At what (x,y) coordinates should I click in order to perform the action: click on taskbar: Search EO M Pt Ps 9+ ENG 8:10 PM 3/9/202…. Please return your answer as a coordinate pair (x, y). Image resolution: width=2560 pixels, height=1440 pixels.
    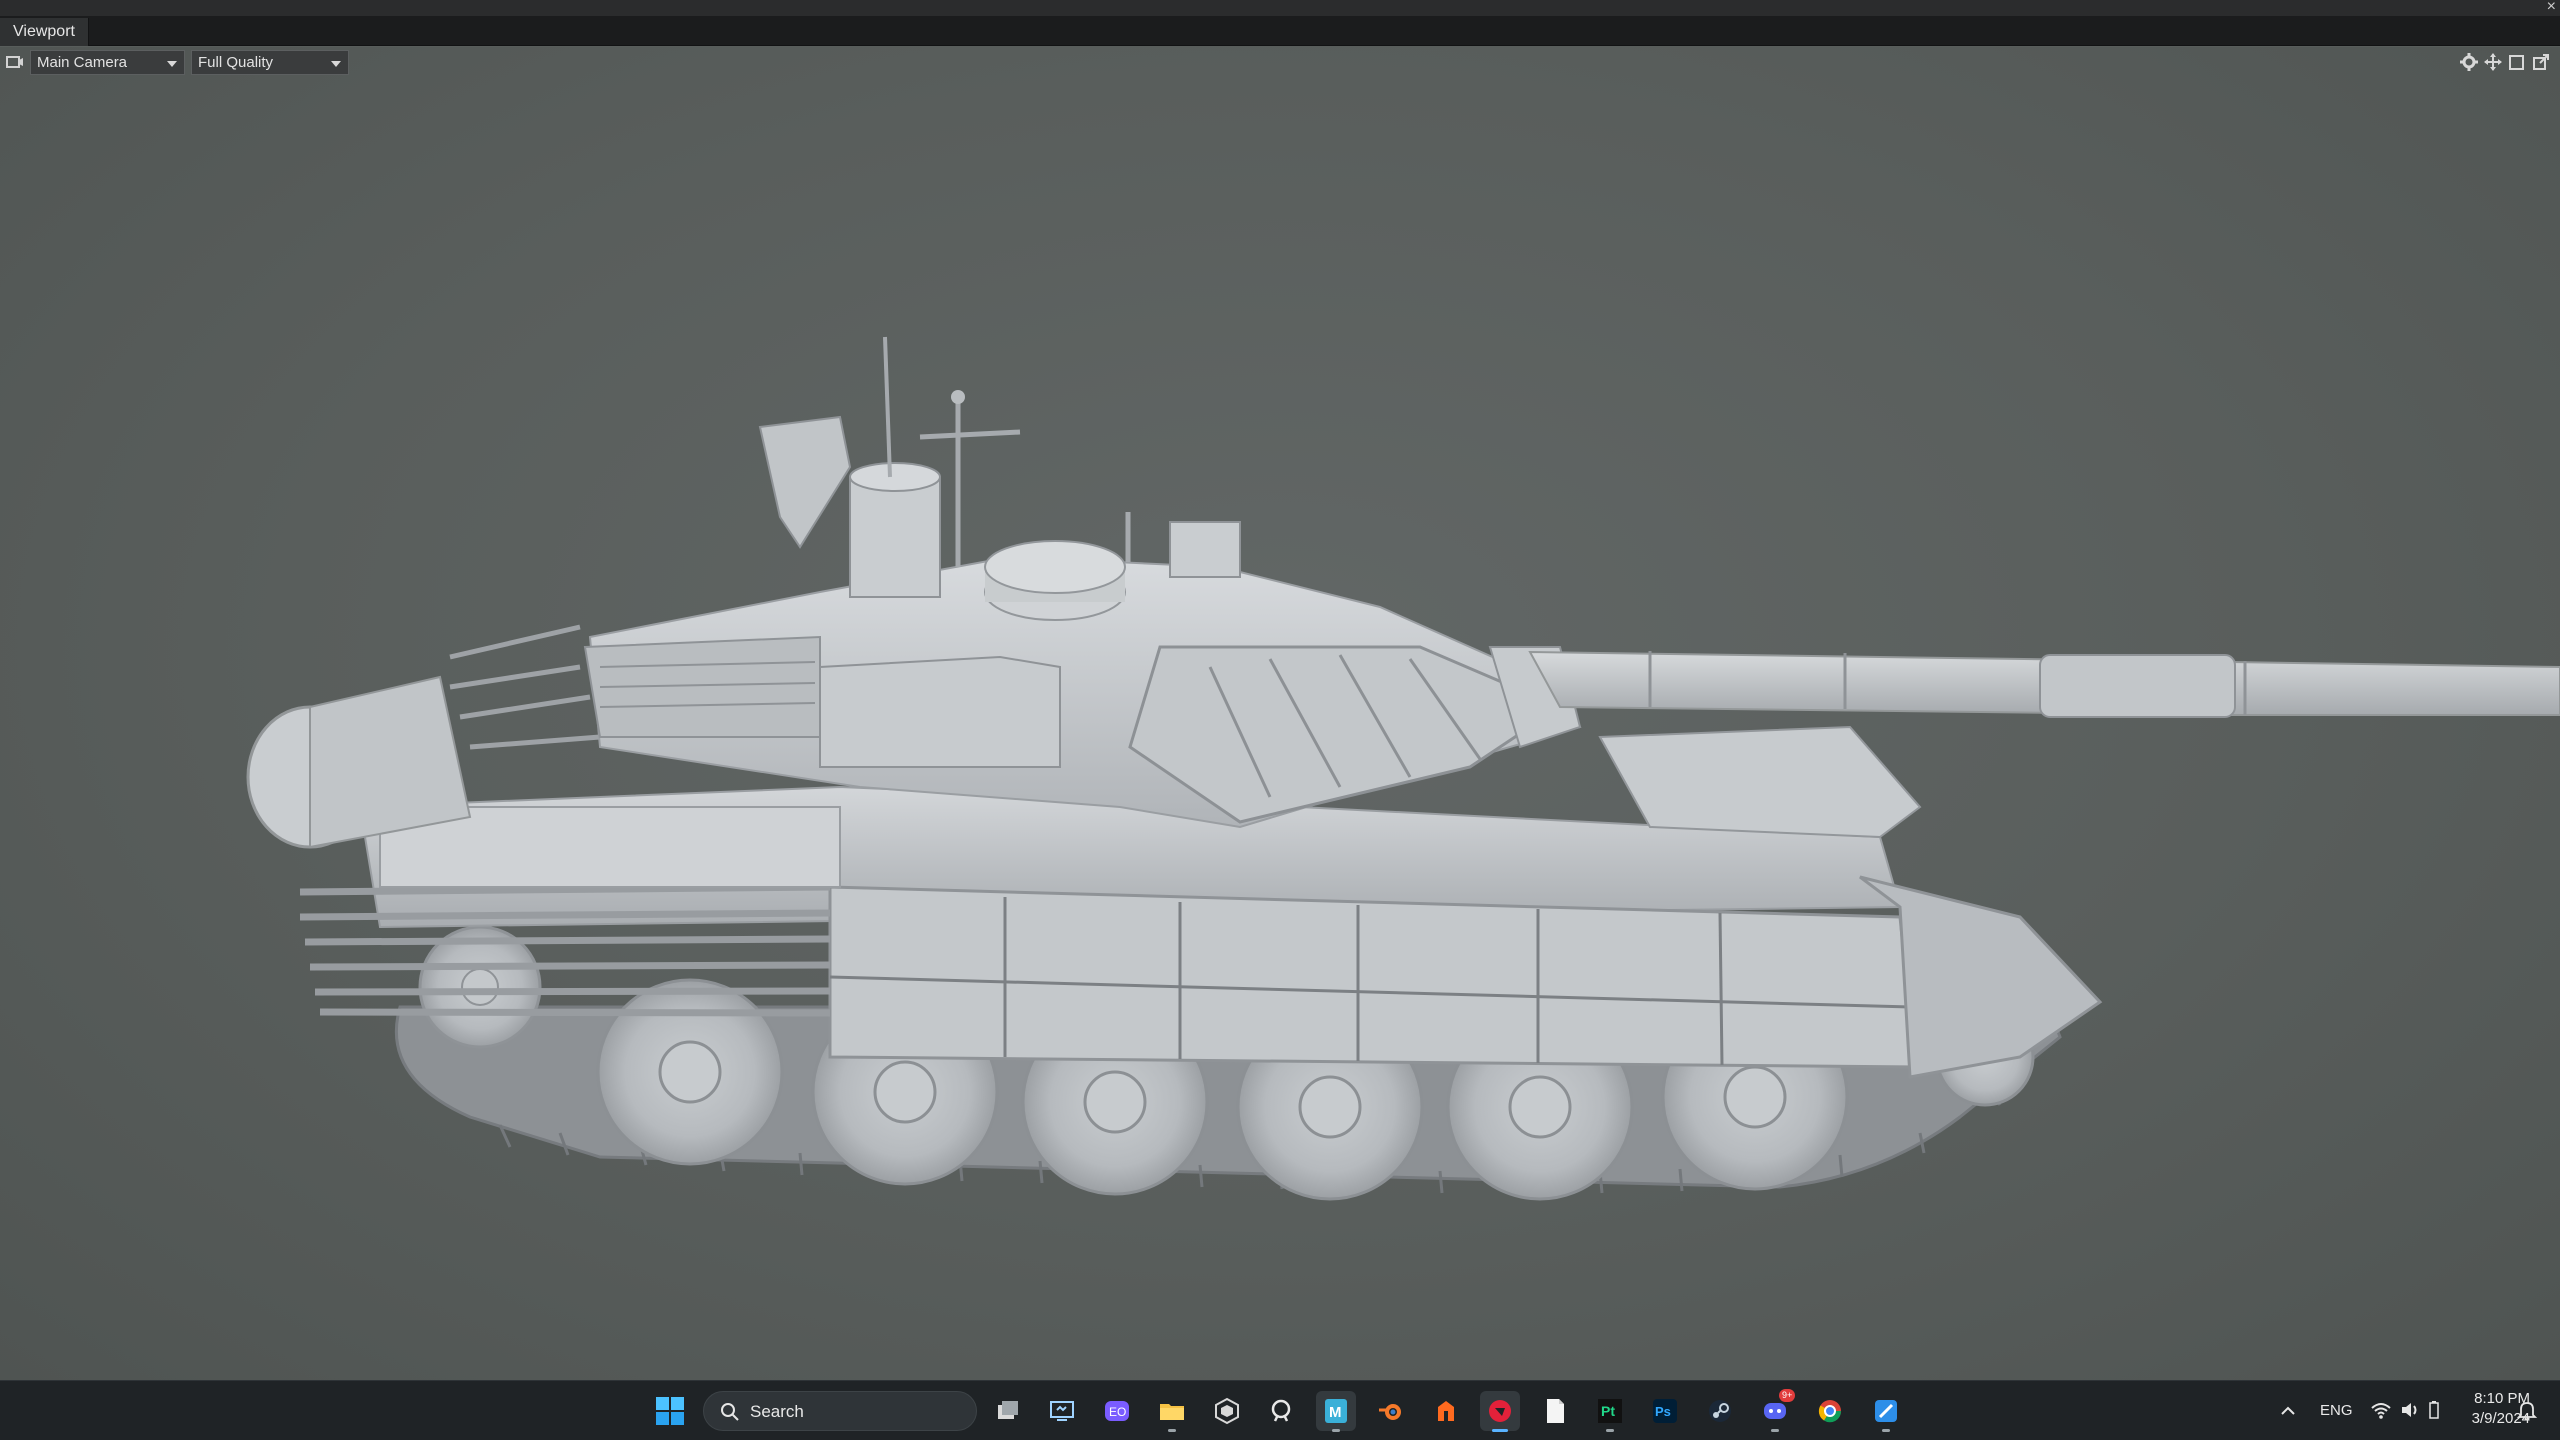
    Looking at the image, I should click on (1280, 1410).